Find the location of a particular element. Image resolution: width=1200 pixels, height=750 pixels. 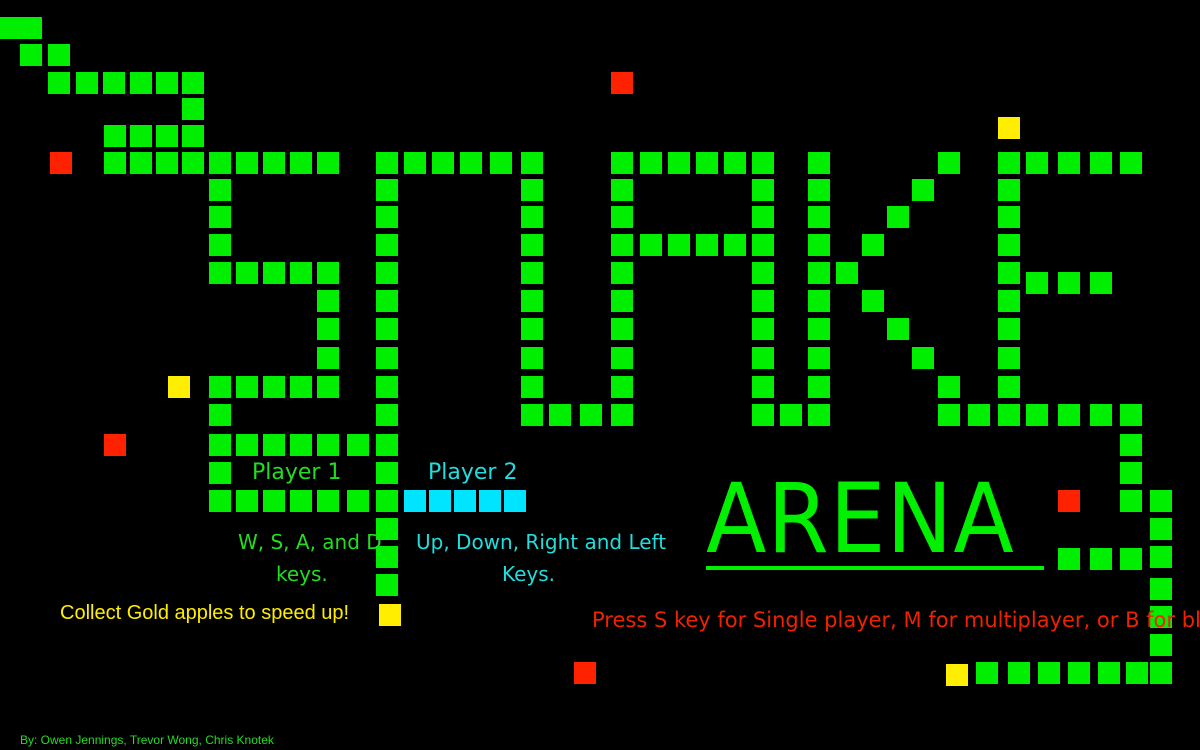

player2-snake-segment is located at coordinates (515, 501).